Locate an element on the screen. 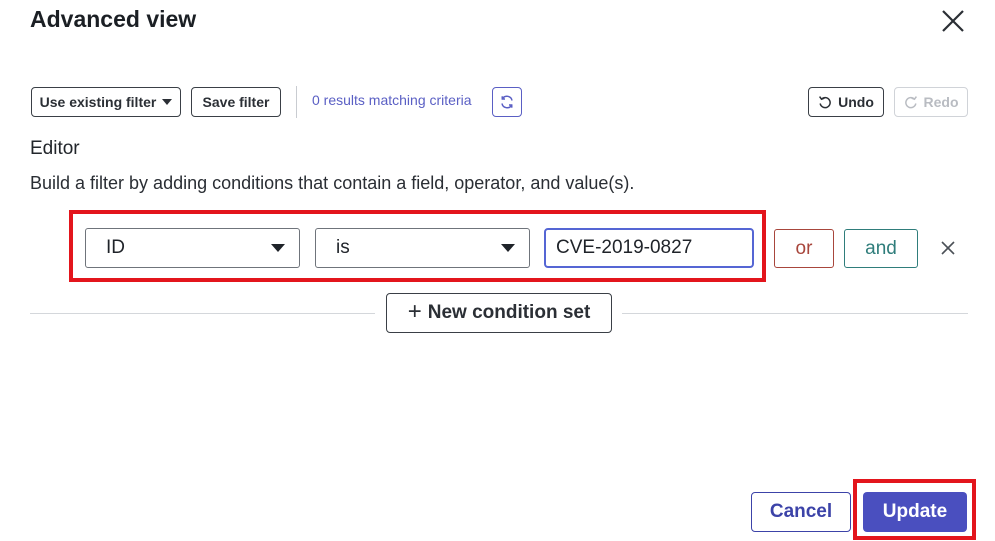 Image resolution: width=995 pixels, height=541 pixels. cancel-button: Cancel is located at coordinates (801, 512).